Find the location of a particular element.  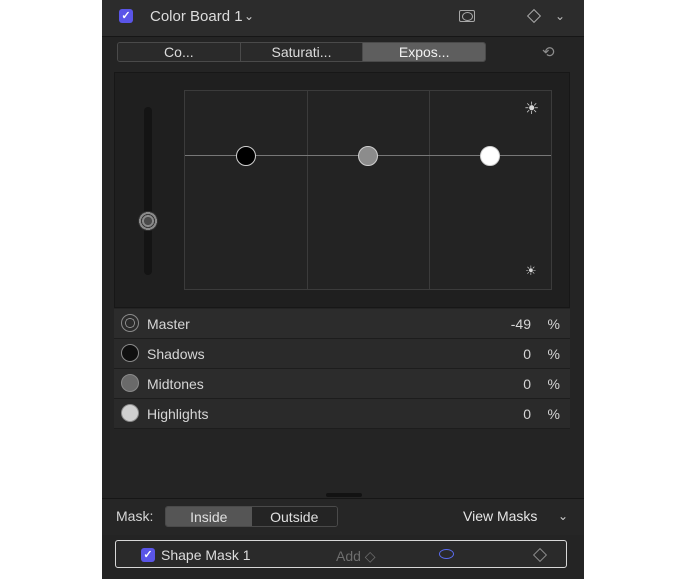

midtones-value: 0 is located at coordinates (527, 384).